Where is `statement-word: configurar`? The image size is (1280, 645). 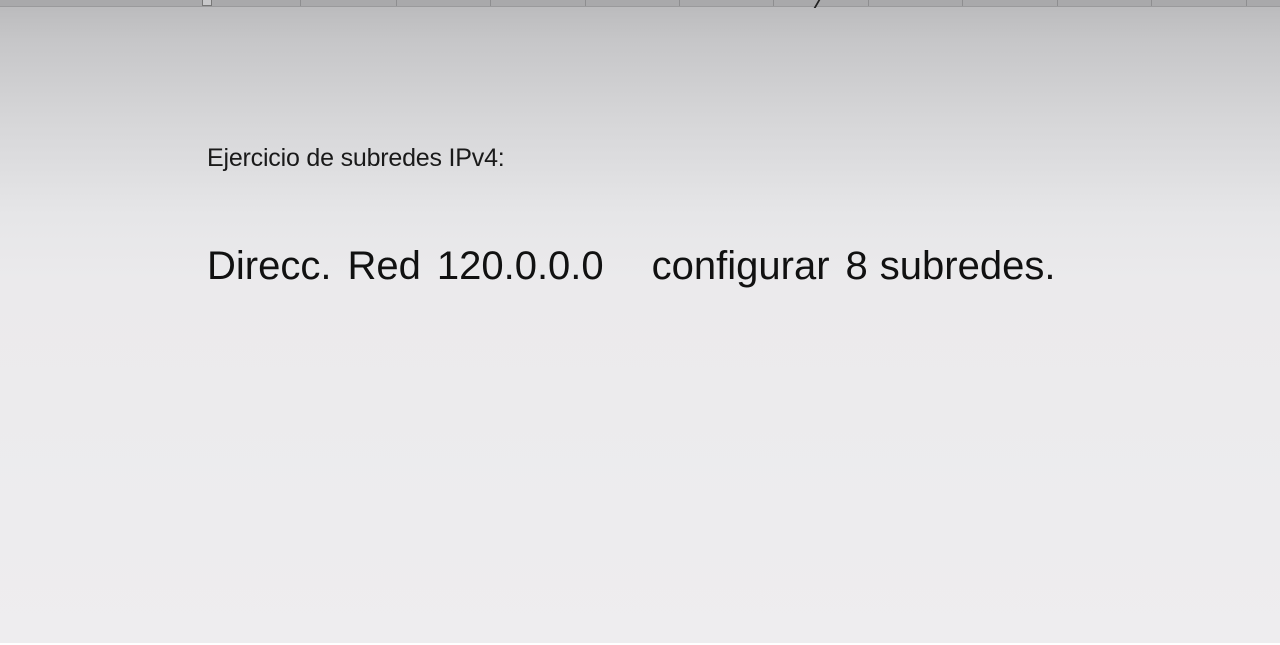
statement-word: configurar is located at coordinates (740, 266).